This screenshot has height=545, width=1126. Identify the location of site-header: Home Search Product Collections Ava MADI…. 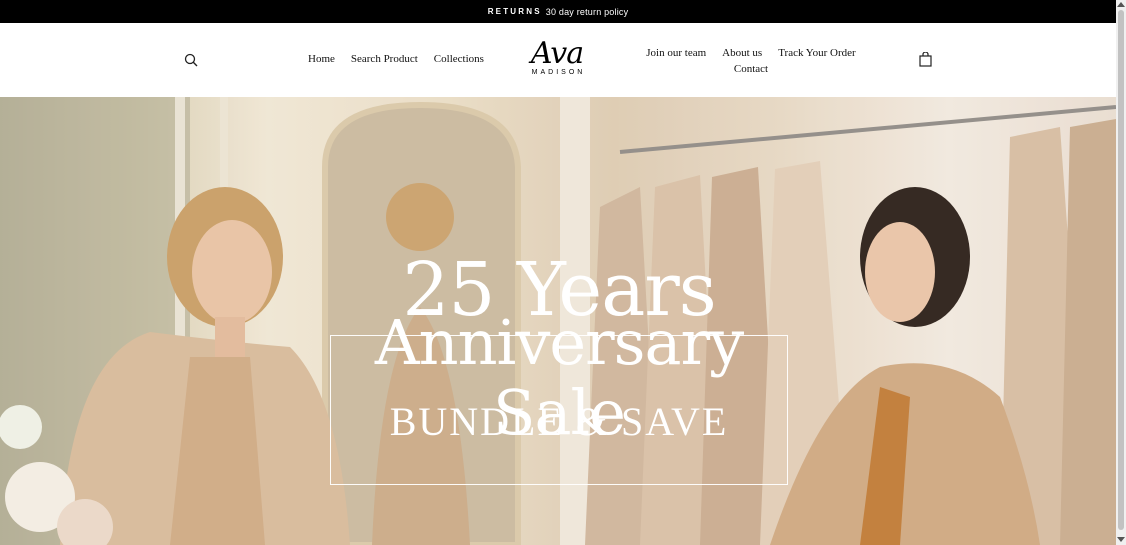
(558, 60).